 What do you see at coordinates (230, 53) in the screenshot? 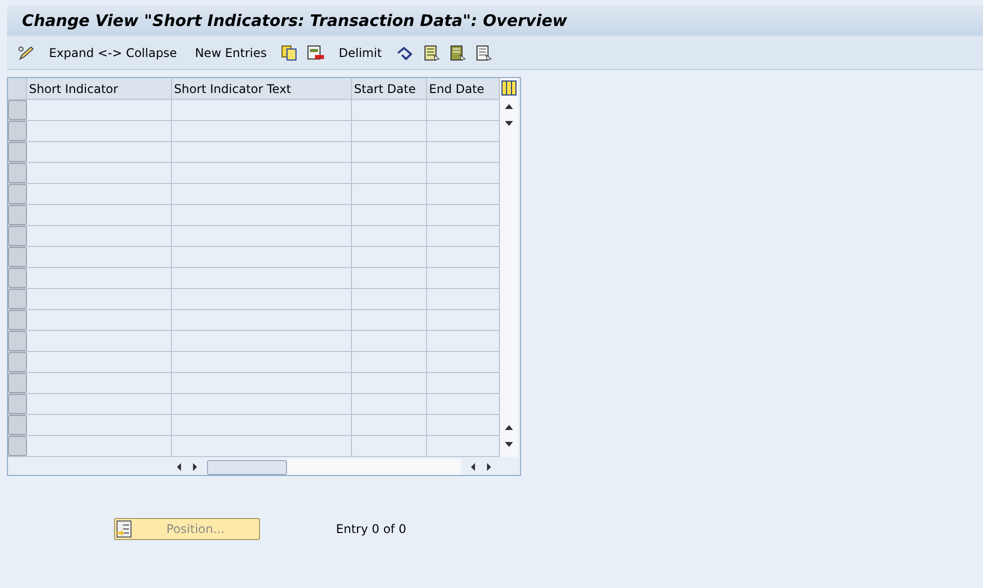
I see `toolbar-button: New Entries` at bounding box center [230, 53].